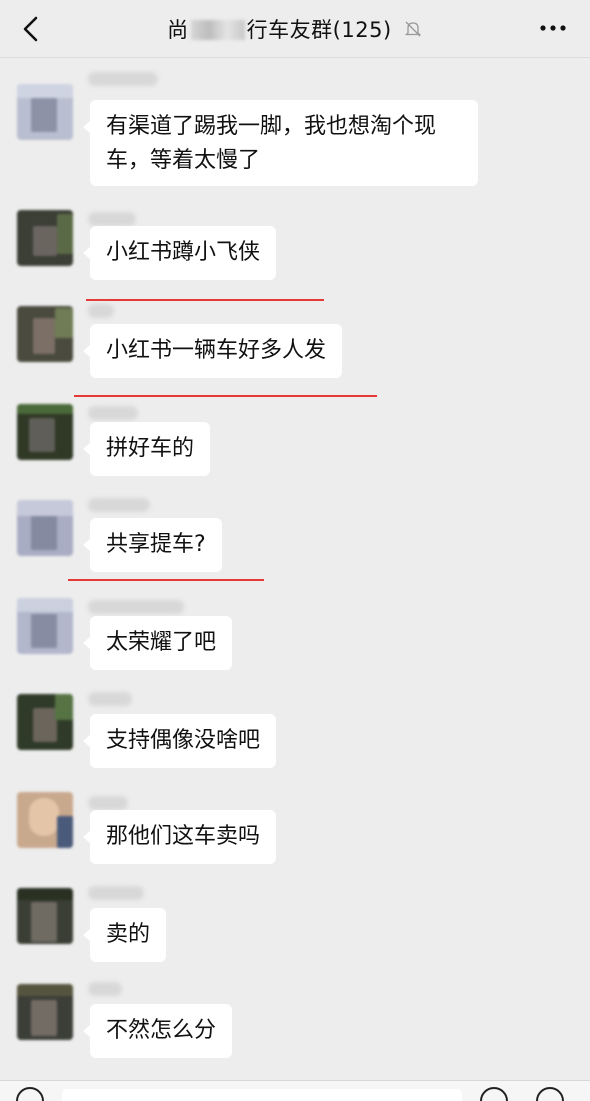 The image size is (590, 1101). Describe the element at coordinates (178, 30) in the screenshot. I see `chat-title-prefix: 尚` at that location.